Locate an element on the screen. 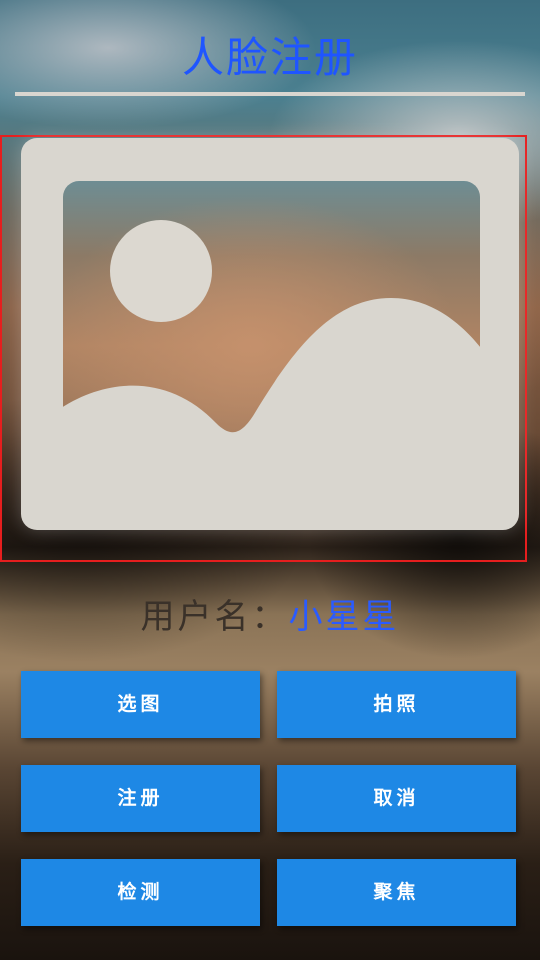 This screenshot has height=960, width=540. header: 人脸注册 is located at coordinates (270, 50).